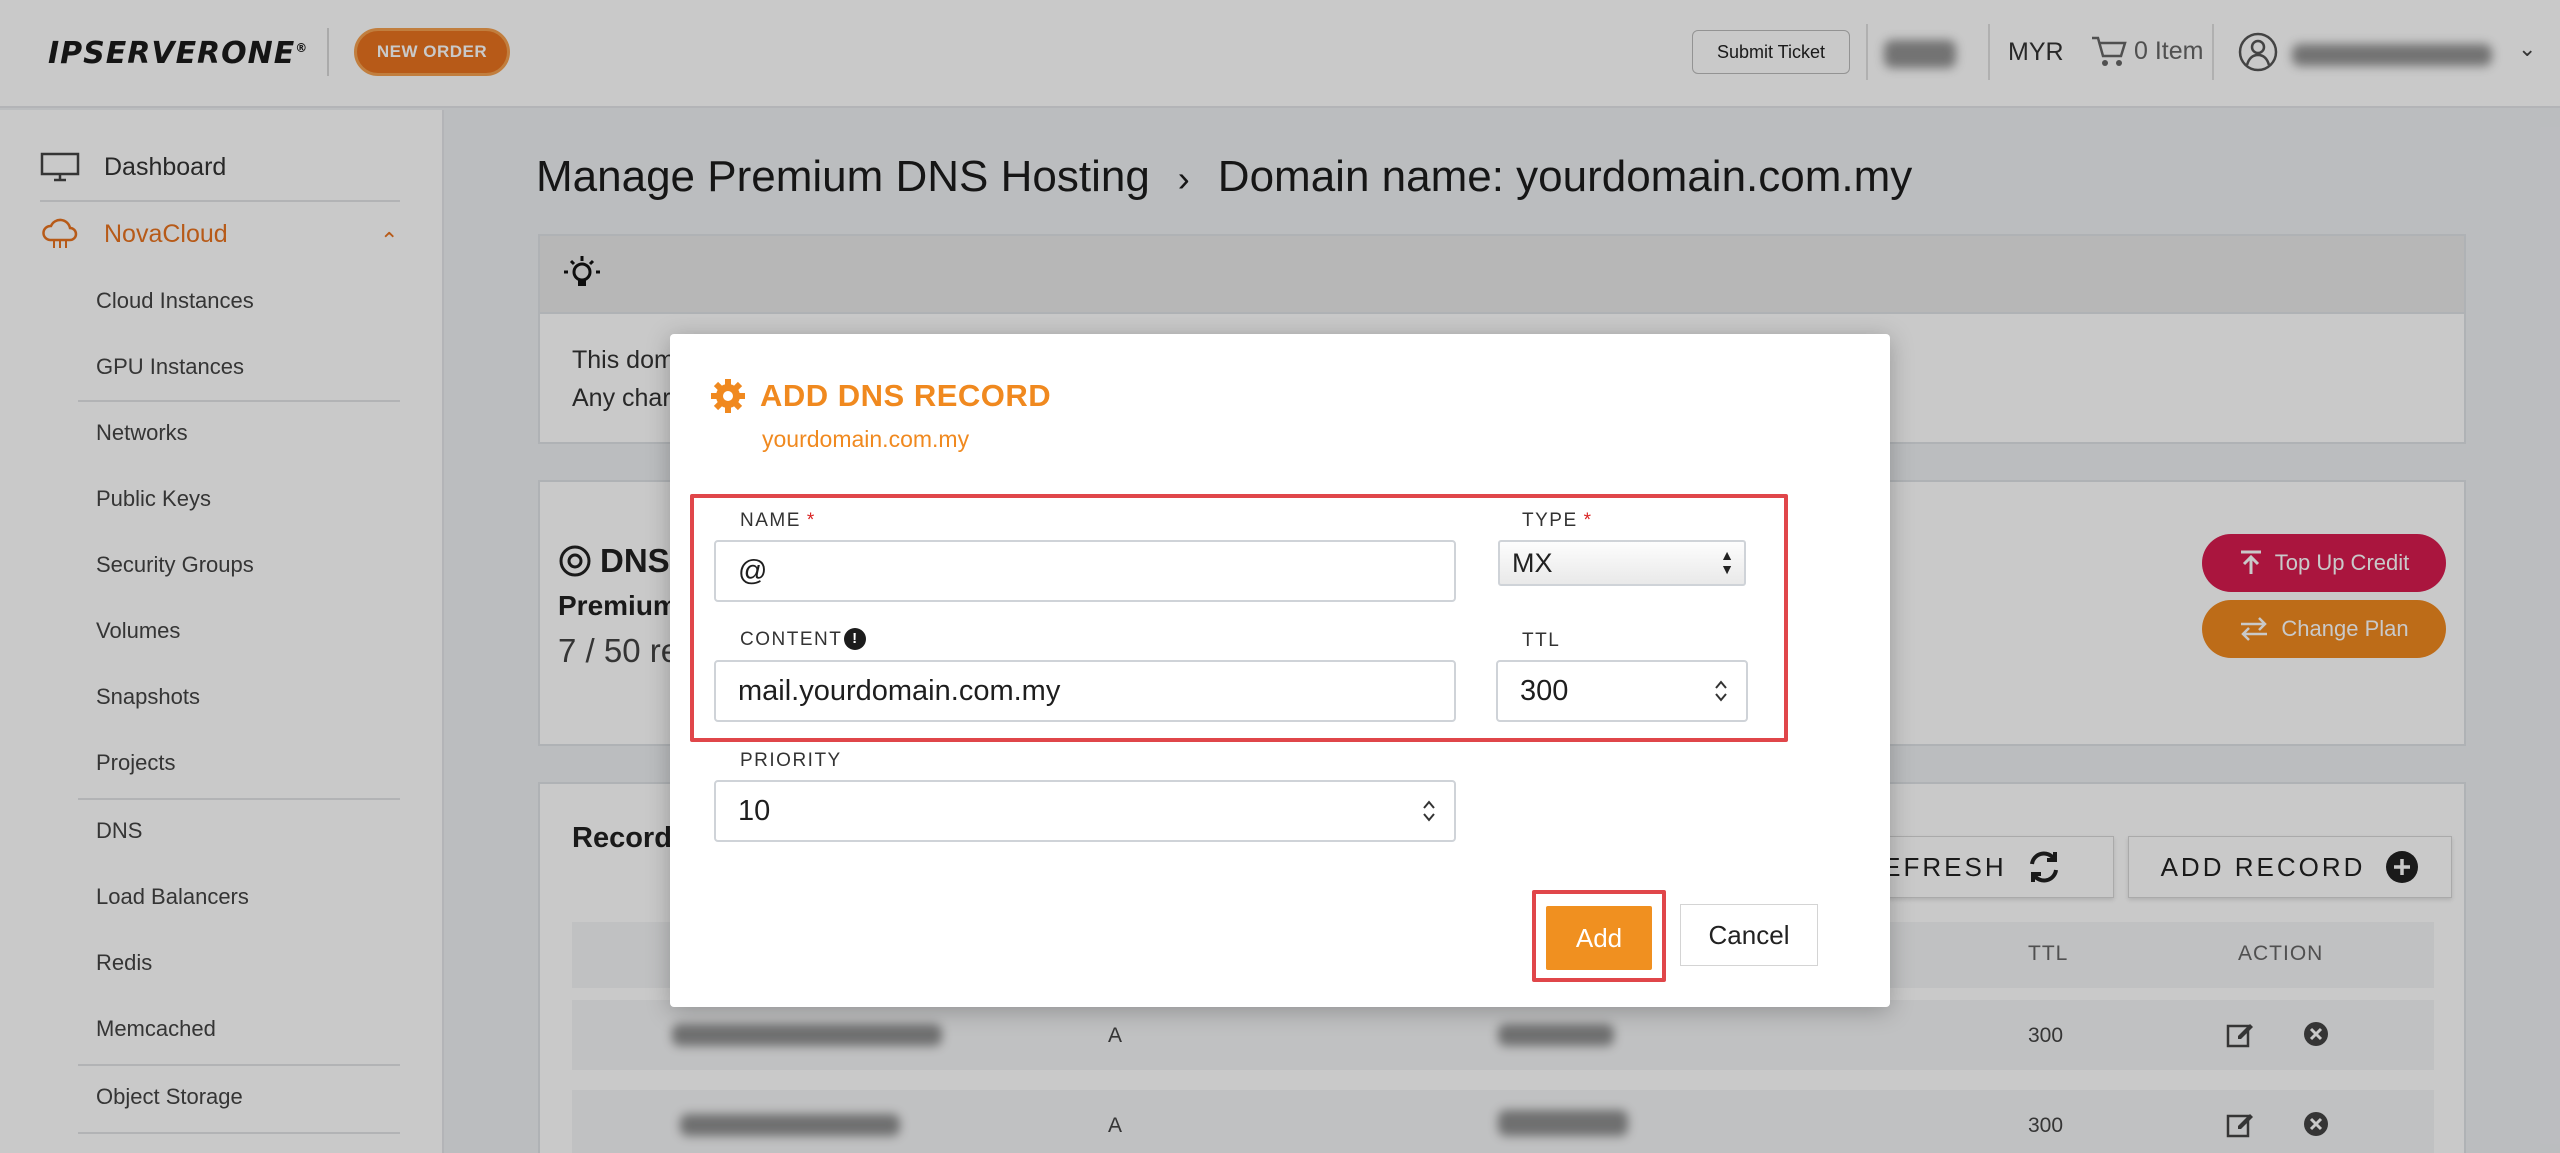 The width and height of the screenshot is (2560, 1153). Describe the element at coordinates (1599, 938) in the screenshot. I see `add-button: Add` at that location.